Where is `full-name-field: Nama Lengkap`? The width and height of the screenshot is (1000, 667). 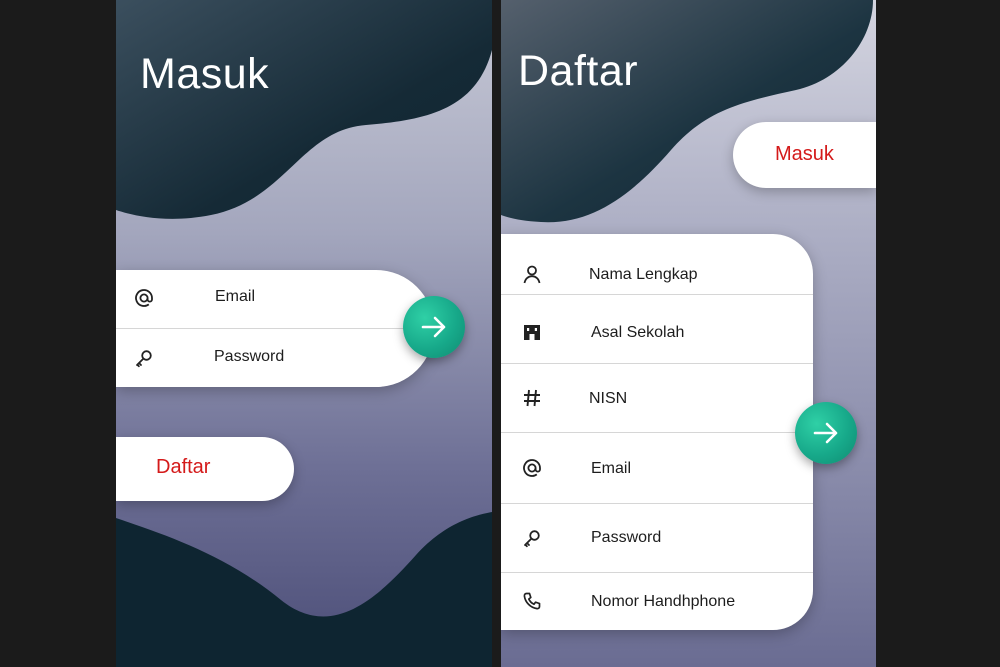
full-name-field: Nama Lengkap is located at coordinates (657, 274).